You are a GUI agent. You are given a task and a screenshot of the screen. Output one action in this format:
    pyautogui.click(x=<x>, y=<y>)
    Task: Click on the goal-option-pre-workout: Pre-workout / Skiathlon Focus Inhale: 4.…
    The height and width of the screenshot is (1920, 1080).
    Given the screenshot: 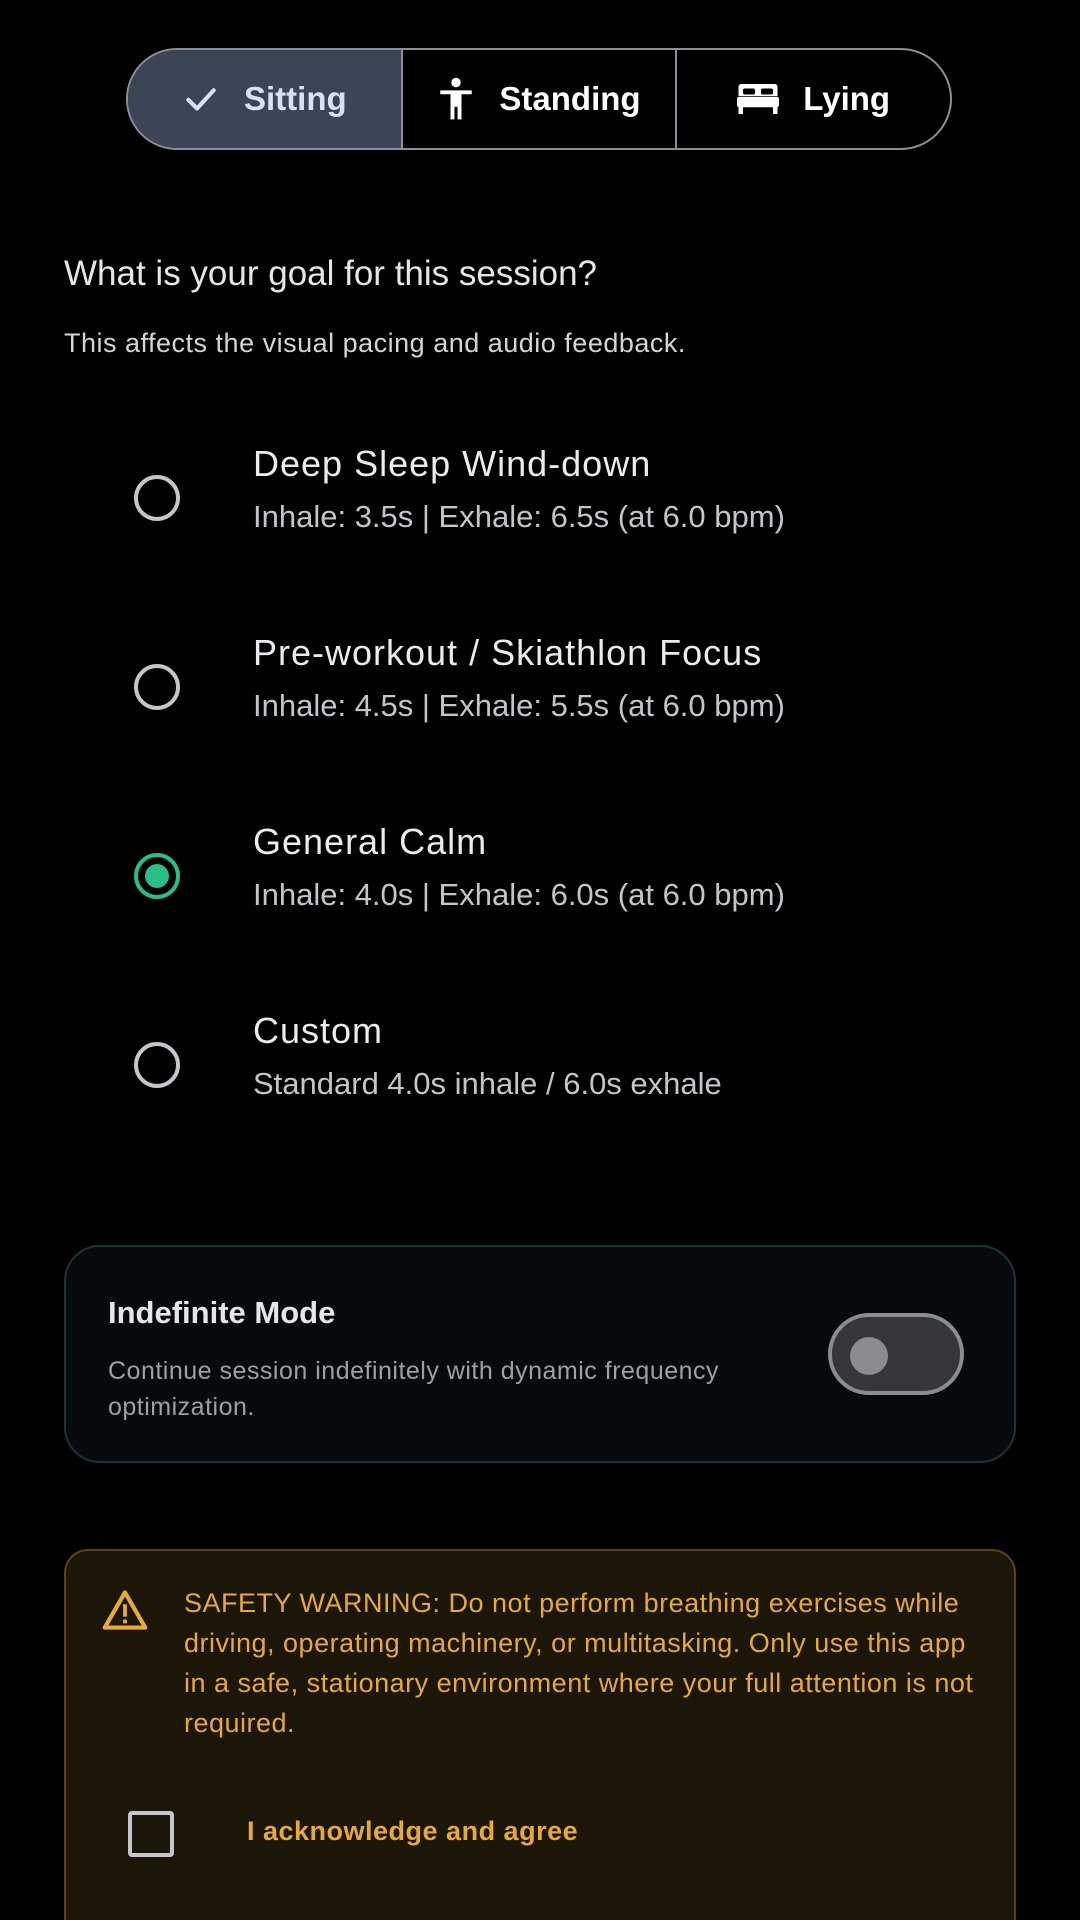 What is the action you would take?
    pyautogui.click(x=540, y=687)
    